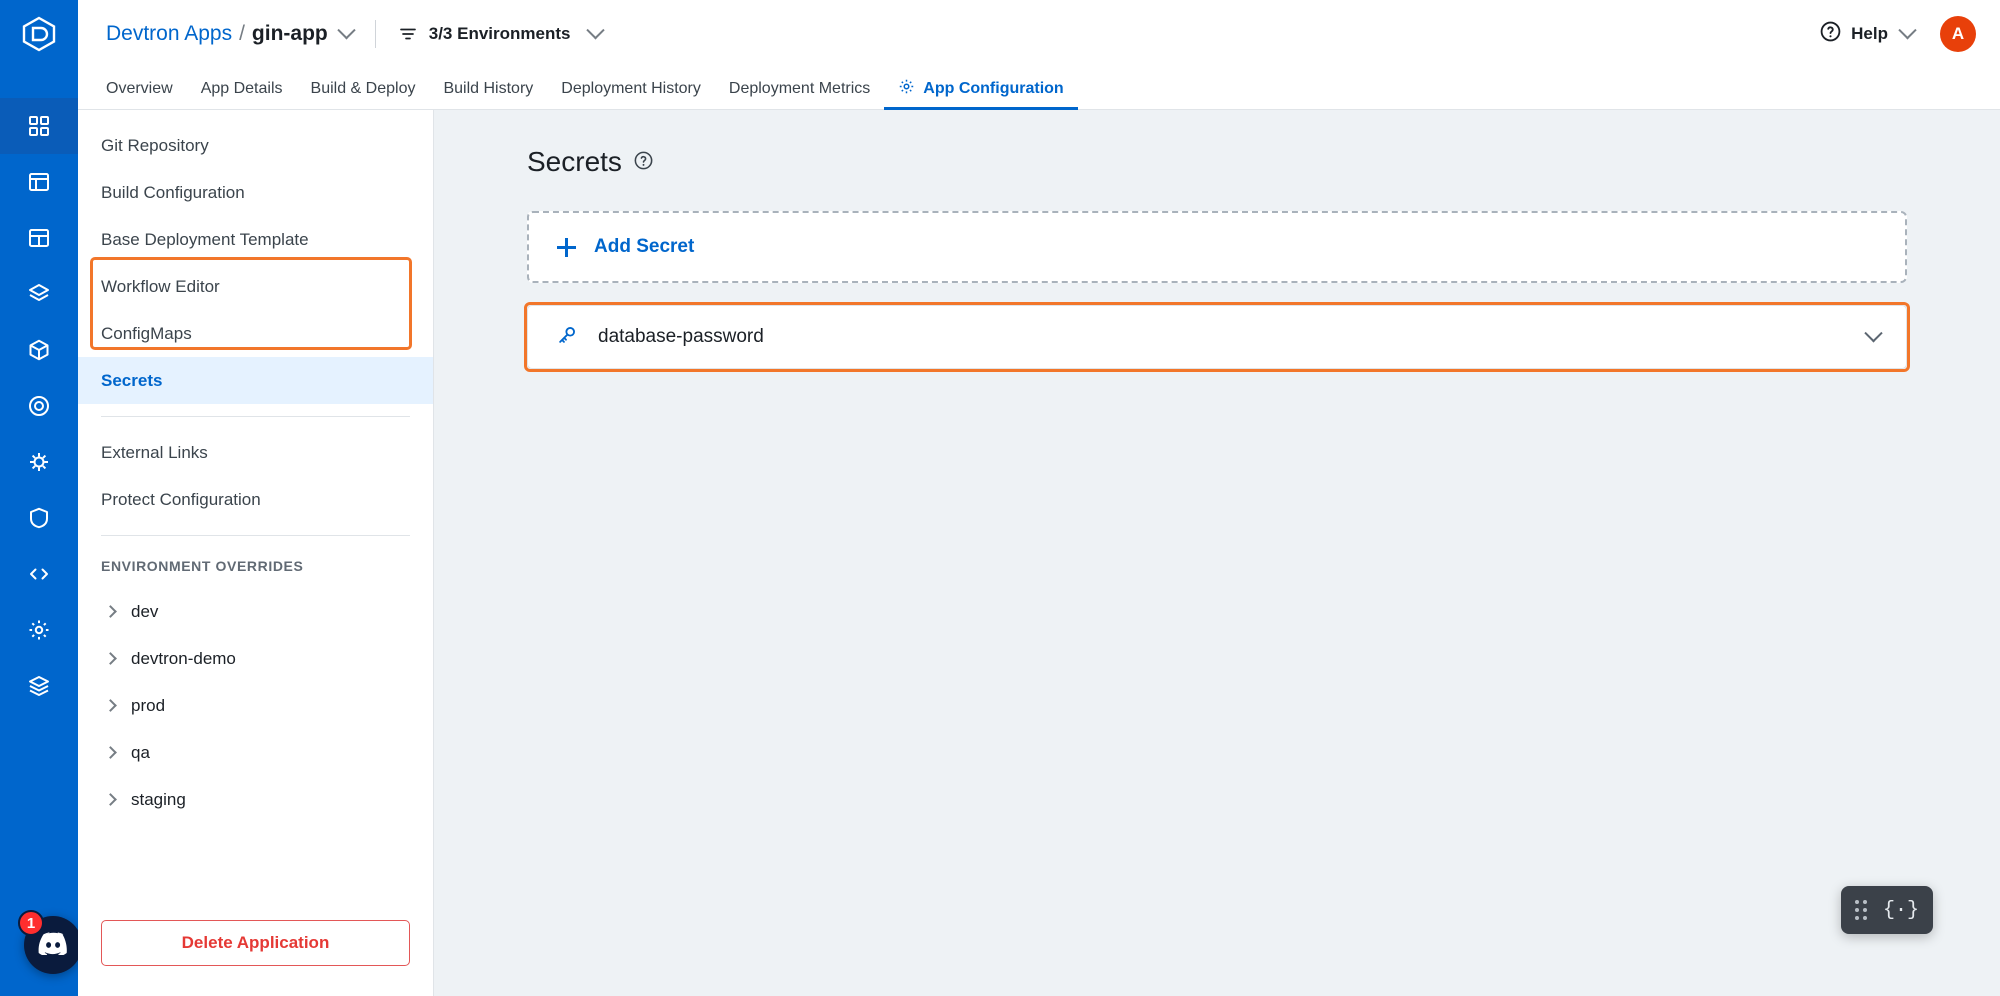 The width and height of the screenshot is (2000, 996). I want to click on sidebar-item-applications, so click(39, 126).